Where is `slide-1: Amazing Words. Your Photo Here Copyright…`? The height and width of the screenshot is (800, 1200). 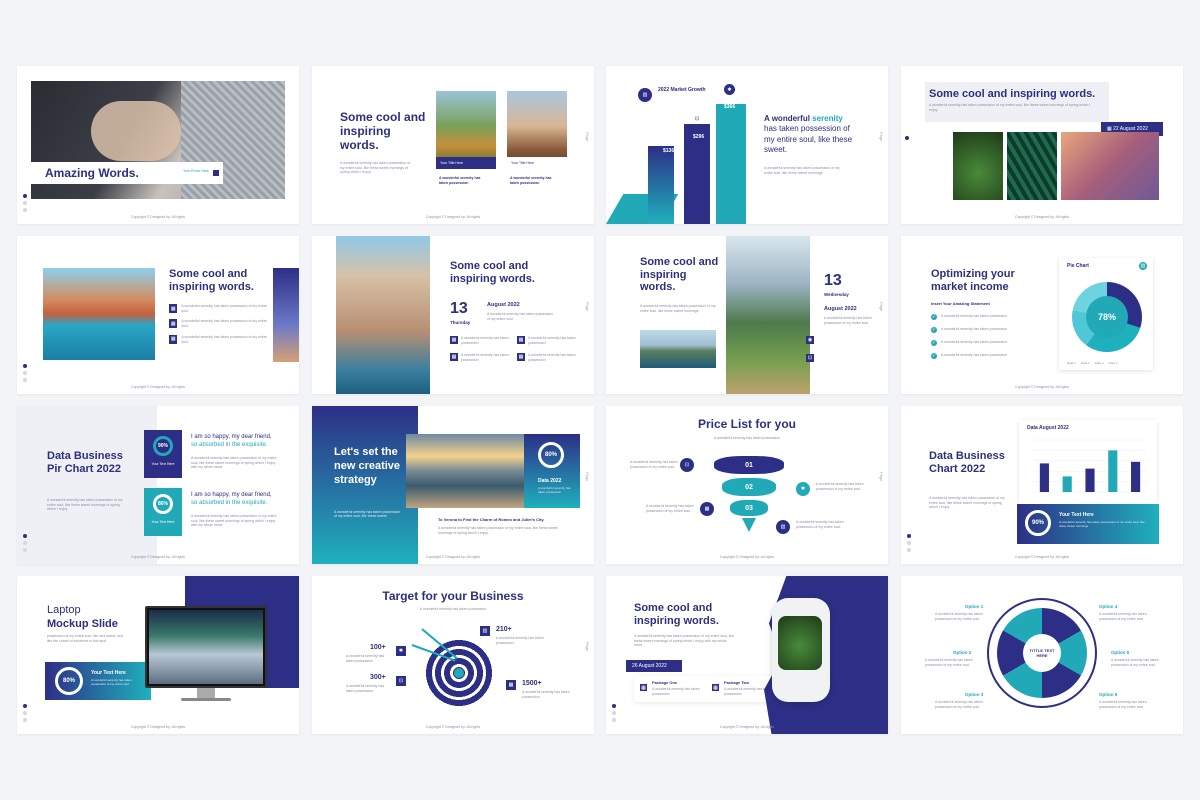
slide-1: Amazing Words. Your Photo Here Copyright… is located at coordinates (158, 145).